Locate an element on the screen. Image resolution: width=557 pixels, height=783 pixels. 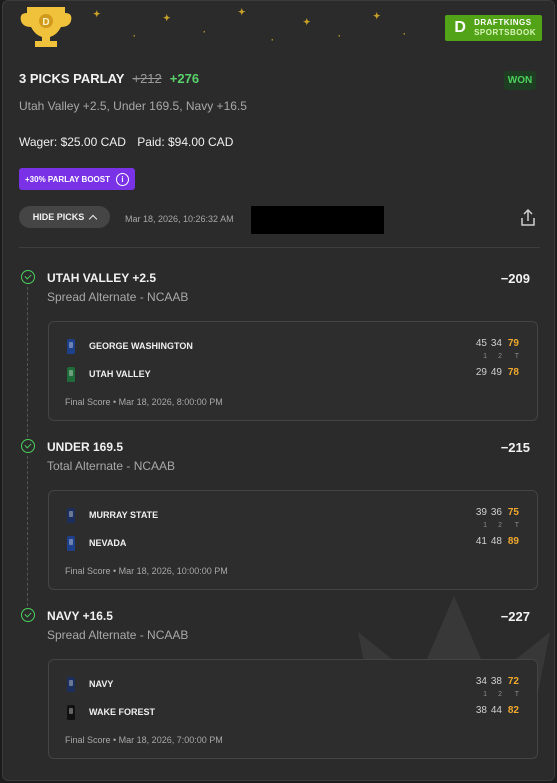
boosted-odds: +276 is located at coordinates (184, 78).